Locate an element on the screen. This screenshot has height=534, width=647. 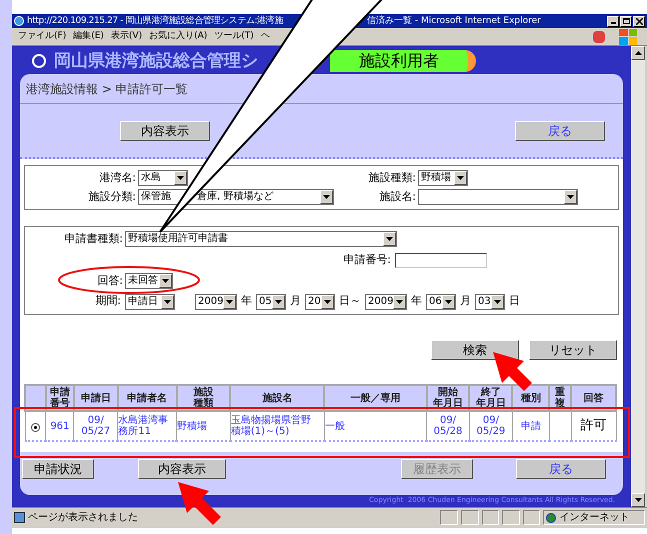
column-header: 一般／専用 is located at coordinates (375, 399).